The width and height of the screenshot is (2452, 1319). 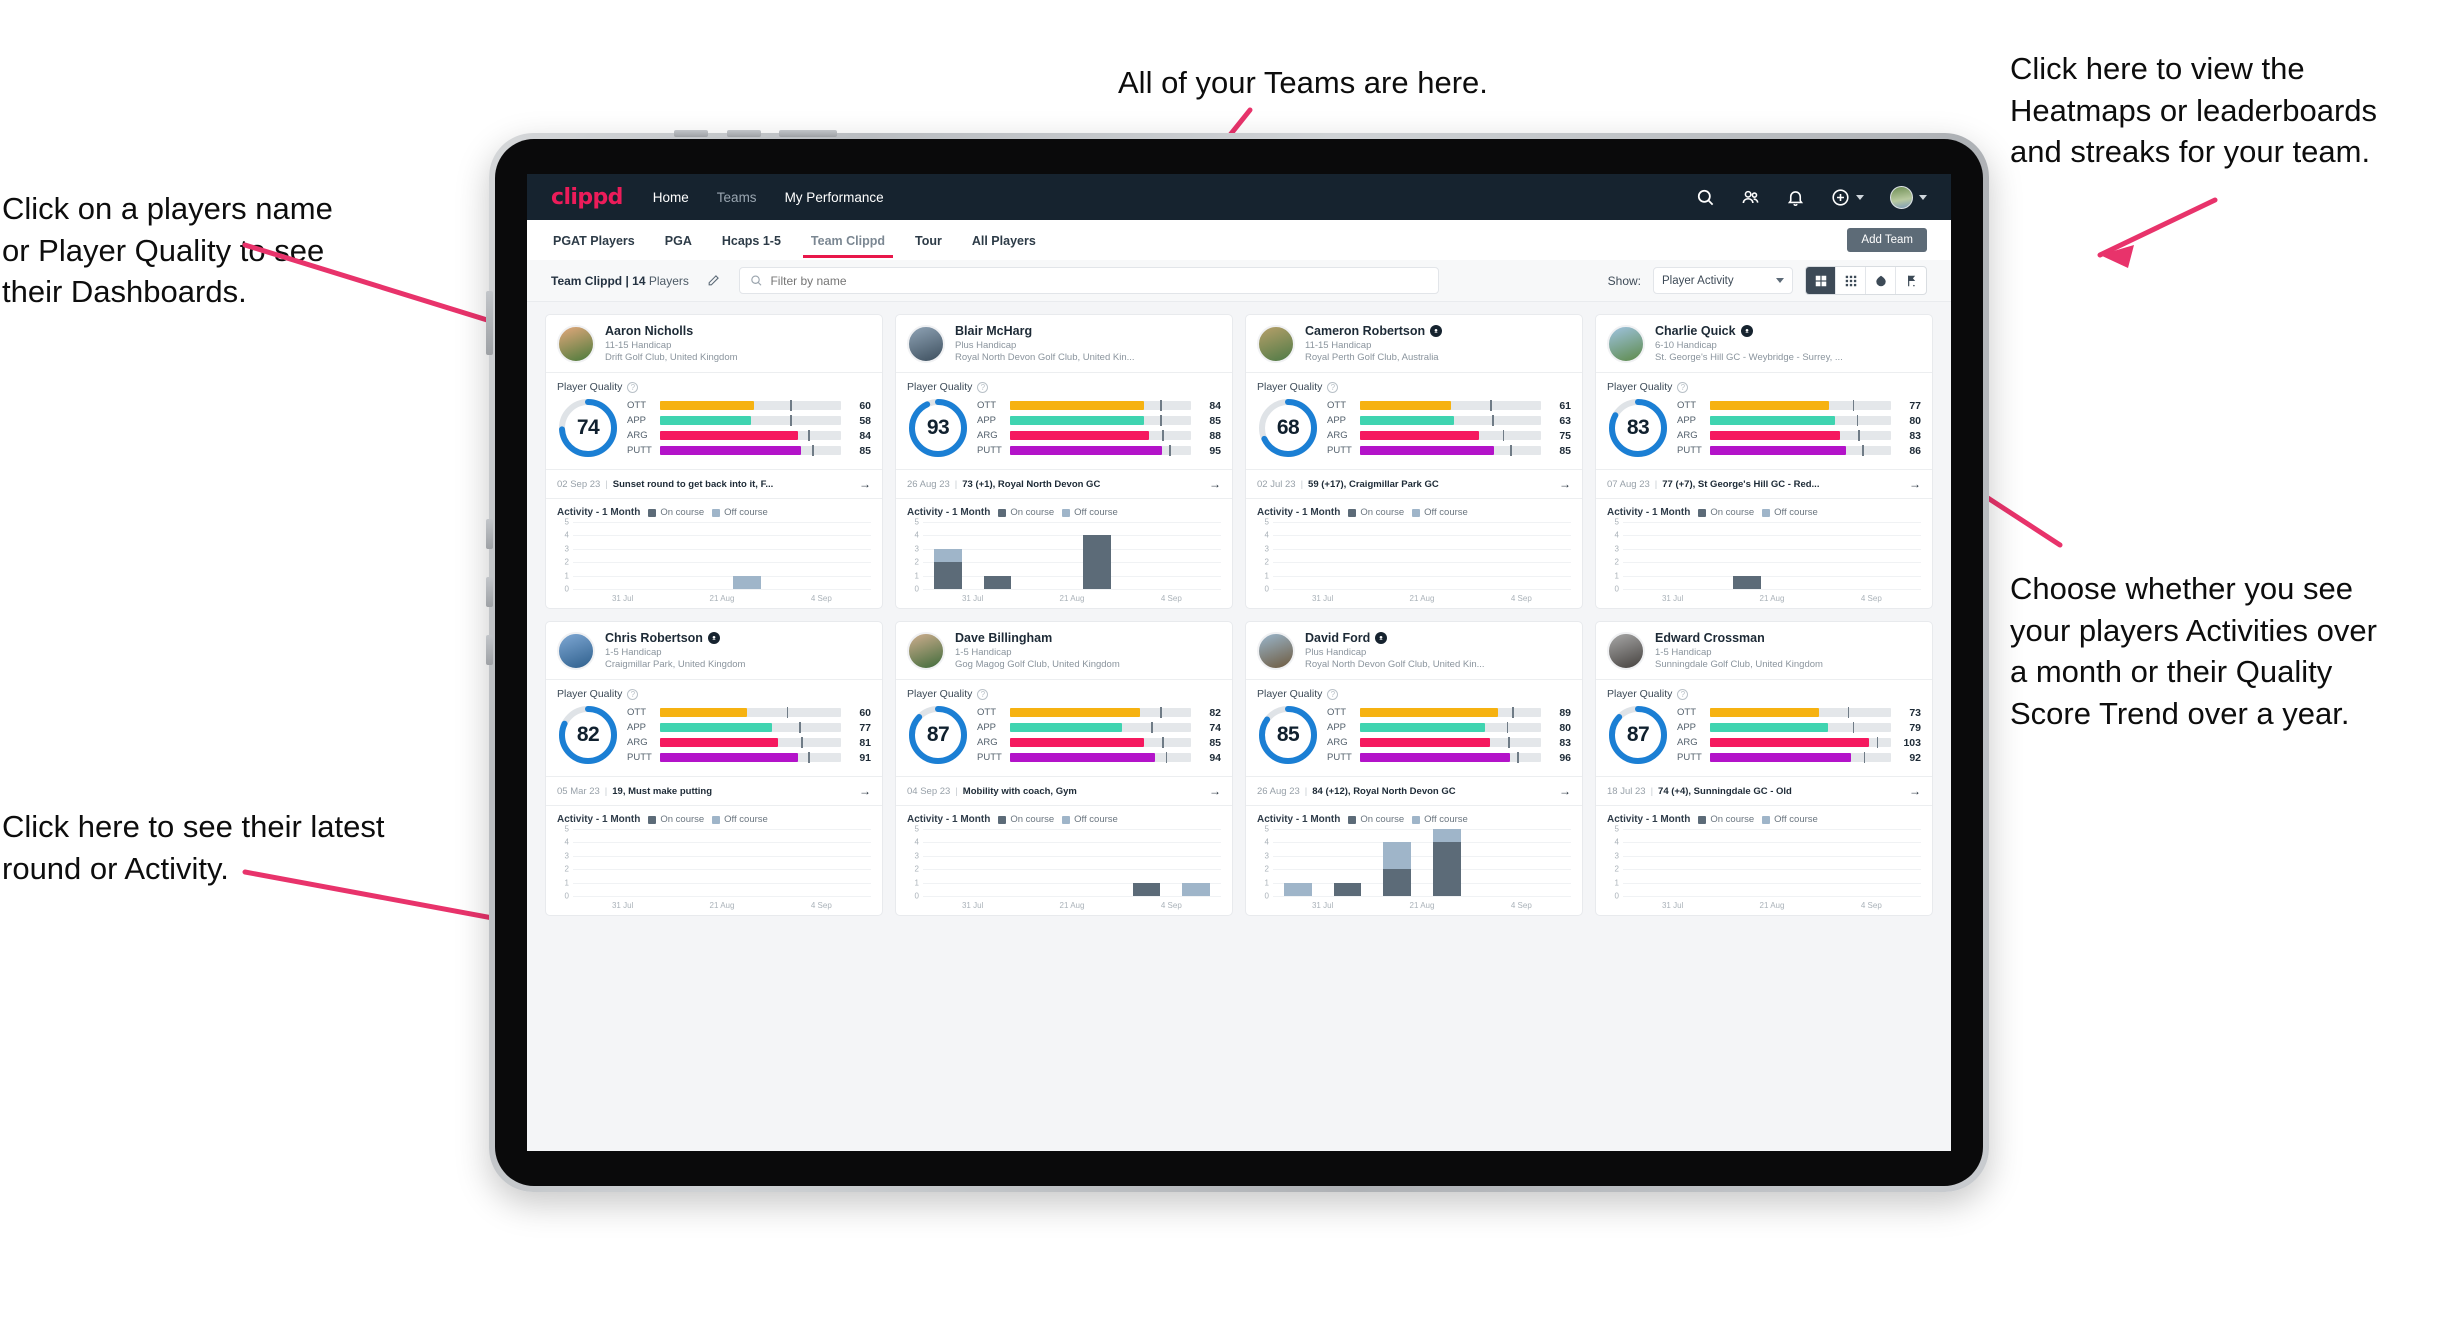 I want to click on player-quality-ring: 82, so click(x=588, y=735).